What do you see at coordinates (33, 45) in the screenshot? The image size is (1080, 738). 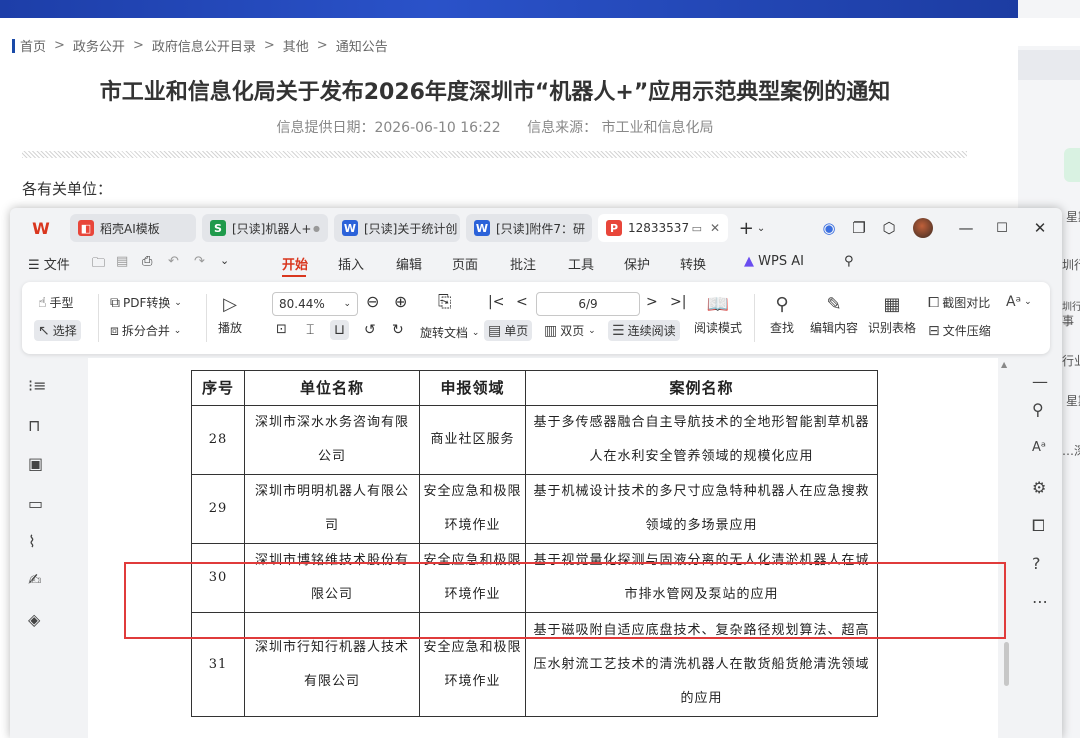 I see `breadcrumb-home: 首页` at bounding box center [33, 45].